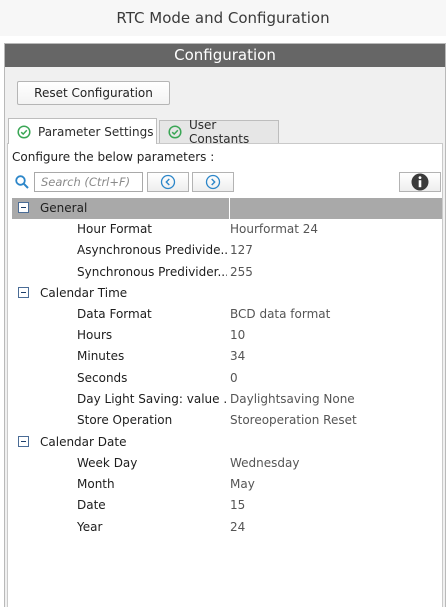 The width and height of the screenshot is (446, 607). Describe the element at coordinates (114, 313) in the screenshot. I see `parameter-name: Data Format` at that location.